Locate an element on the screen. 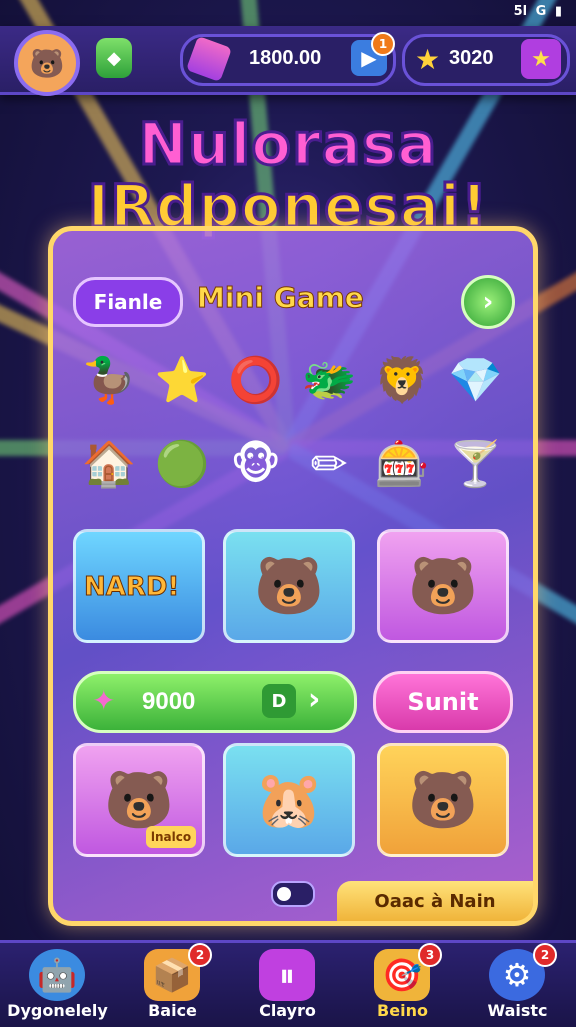 The image size is (576, 1027). green-gem-icon: ◆ is located at coordinates (114, 58).